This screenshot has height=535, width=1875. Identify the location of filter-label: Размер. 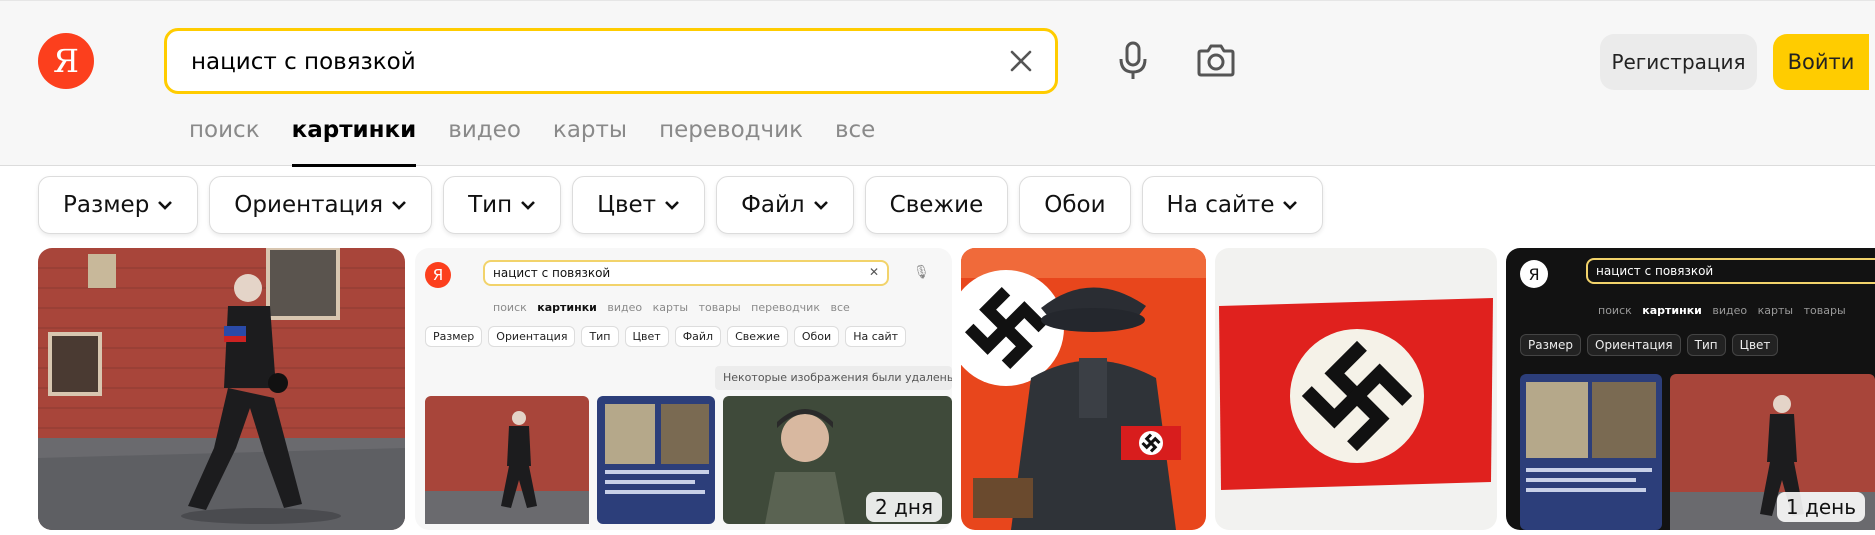
(106, 205).